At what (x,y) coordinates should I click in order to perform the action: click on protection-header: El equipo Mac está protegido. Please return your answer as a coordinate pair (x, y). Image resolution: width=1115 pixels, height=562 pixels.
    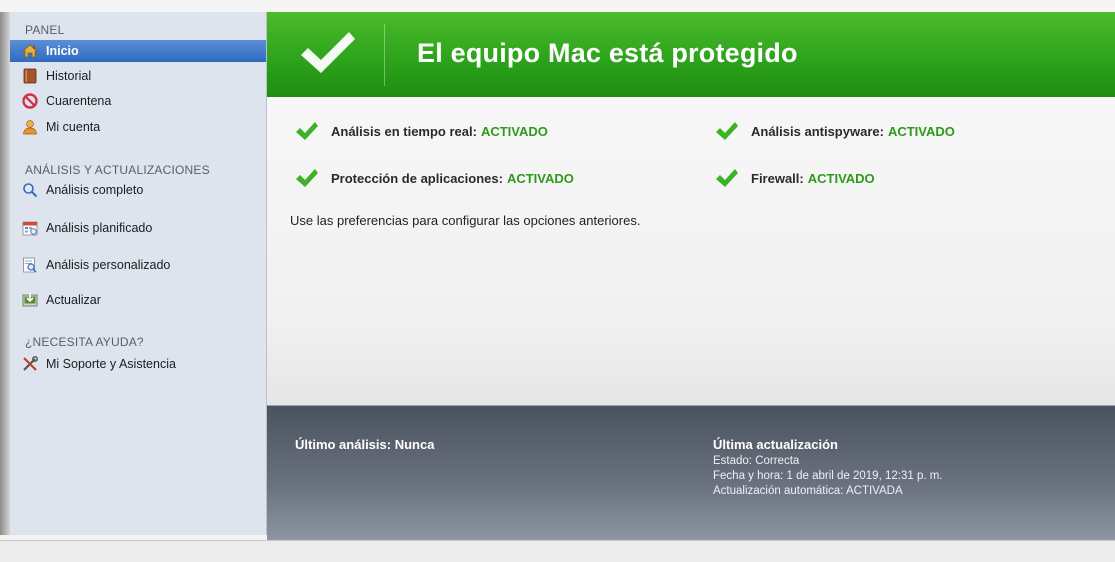
    Looking at the image, I should click on (691, 54).